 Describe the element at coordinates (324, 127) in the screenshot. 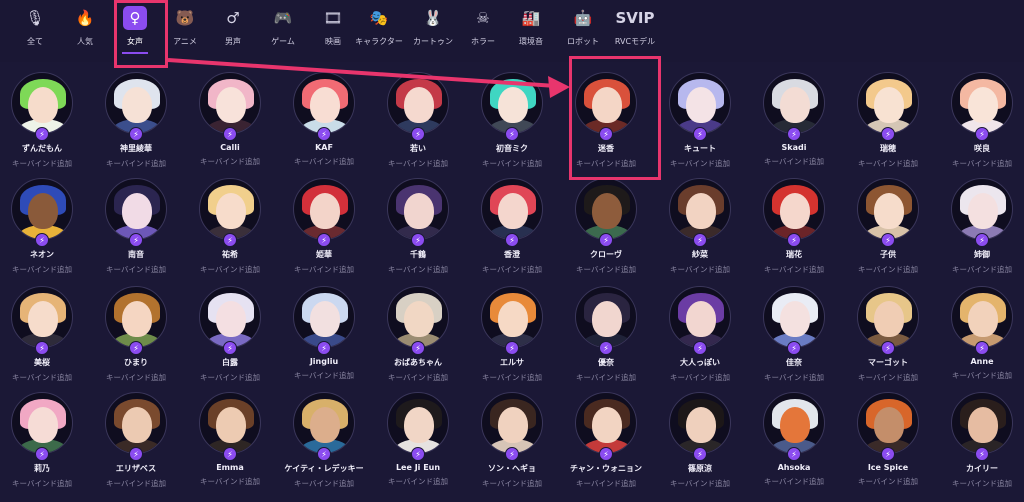

I see `voice-card: ⚡ KAF キーバインド追加` at that location.